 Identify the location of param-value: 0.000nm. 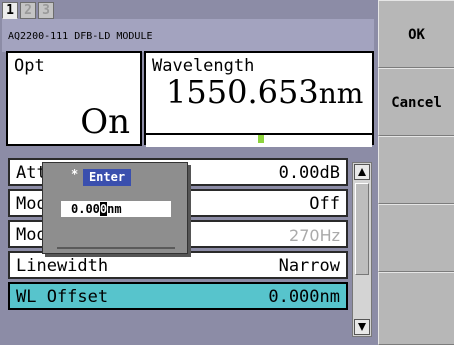
(304, 297).